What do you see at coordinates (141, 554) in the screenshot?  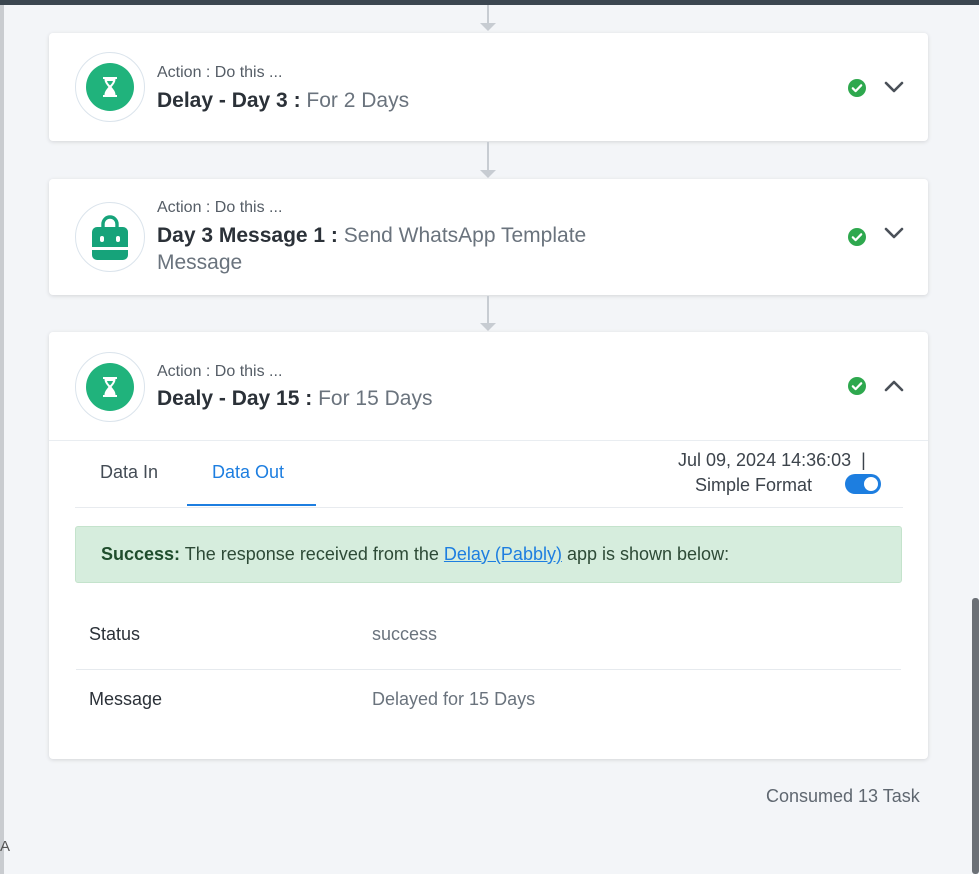 I see `alert-title: Success:` at bounding box center [141, 554].